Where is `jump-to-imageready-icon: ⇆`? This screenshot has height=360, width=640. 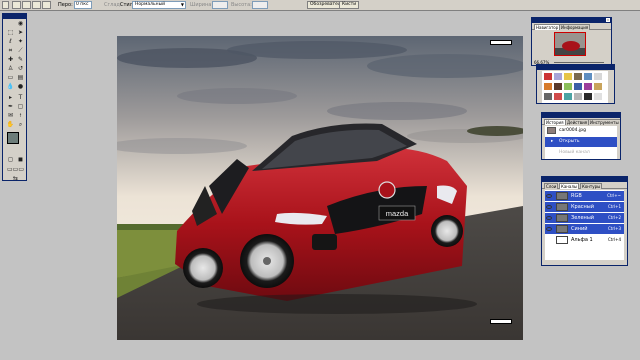
jump-to-imageready-icon: ⇆ is located at coordinates (15, 179).